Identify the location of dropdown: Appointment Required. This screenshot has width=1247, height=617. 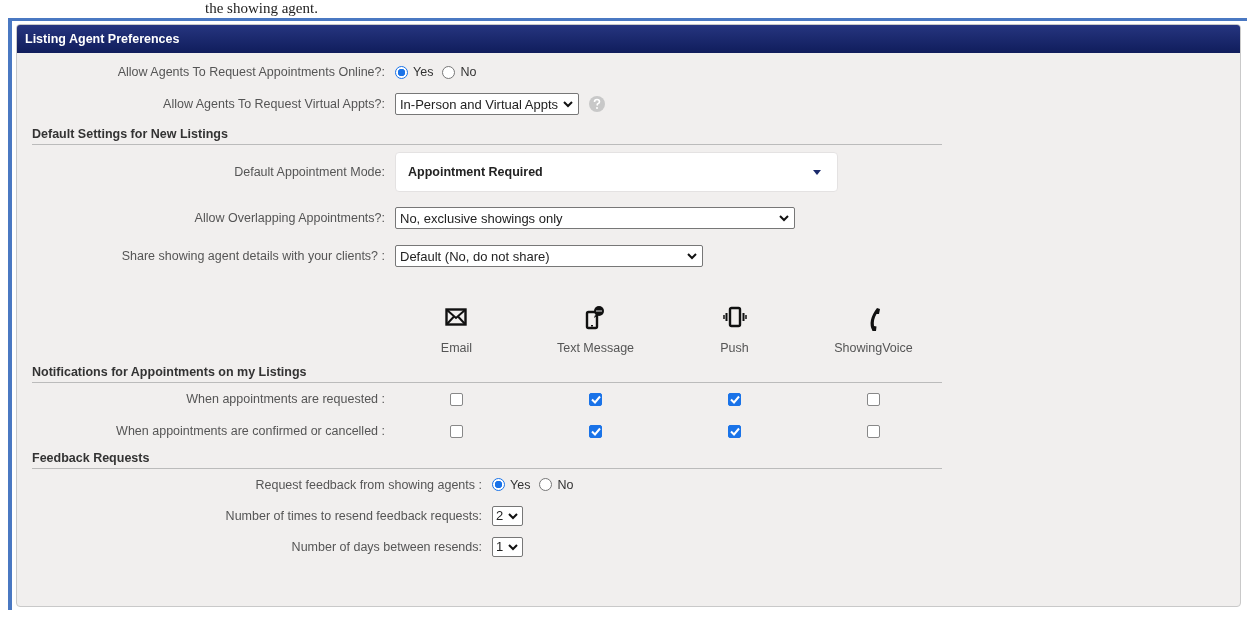
(616, 172).